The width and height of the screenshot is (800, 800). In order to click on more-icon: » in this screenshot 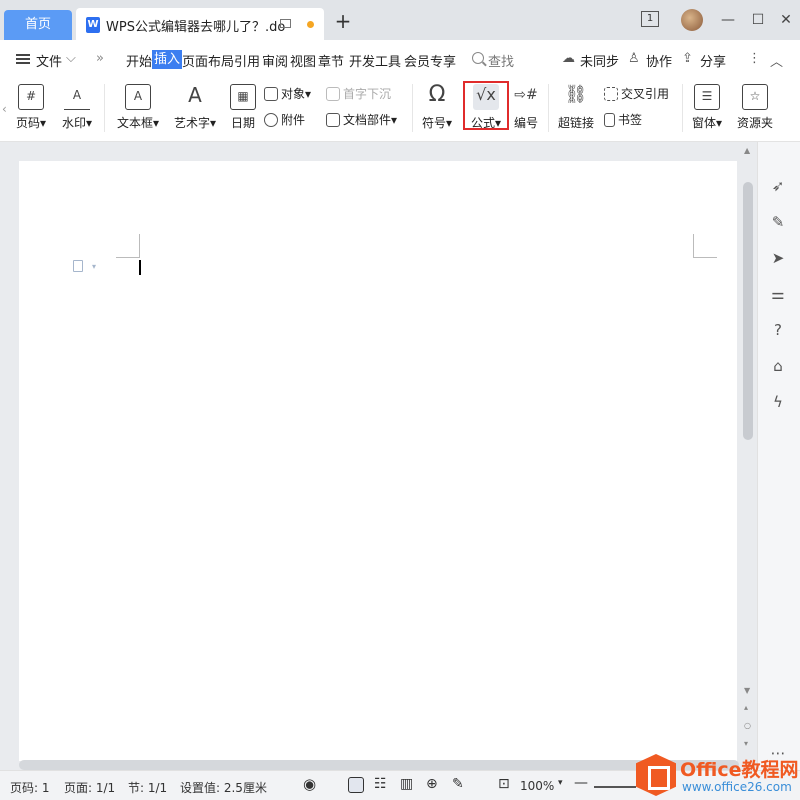, I will do `click(100, 58)`.